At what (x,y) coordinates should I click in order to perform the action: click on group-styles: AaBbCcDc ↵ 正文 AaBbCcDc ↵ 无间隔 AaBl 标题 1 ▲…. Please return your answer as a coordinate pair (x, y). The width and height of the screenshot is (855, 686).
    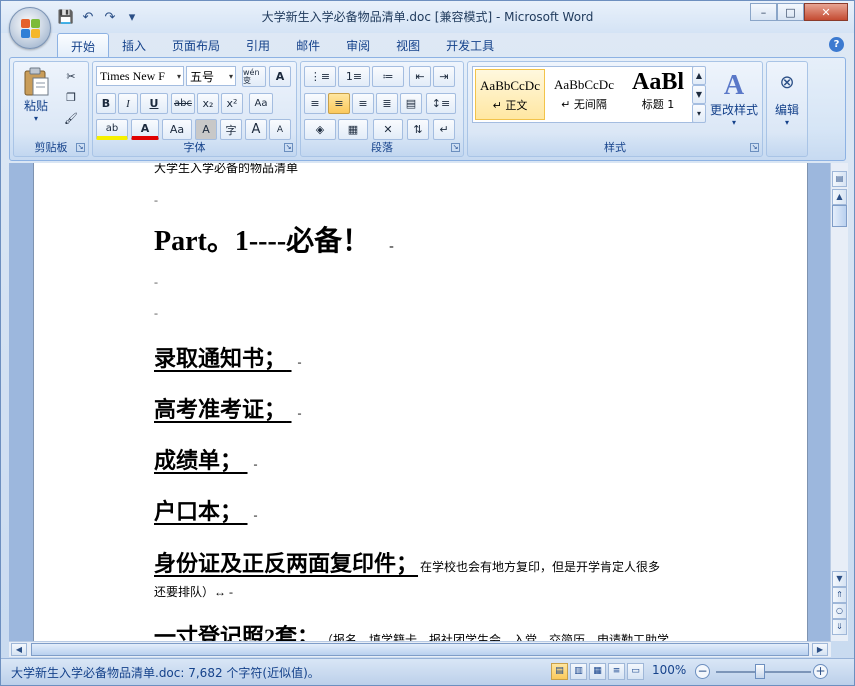
    Looking at the image, I should click on (615, 109).